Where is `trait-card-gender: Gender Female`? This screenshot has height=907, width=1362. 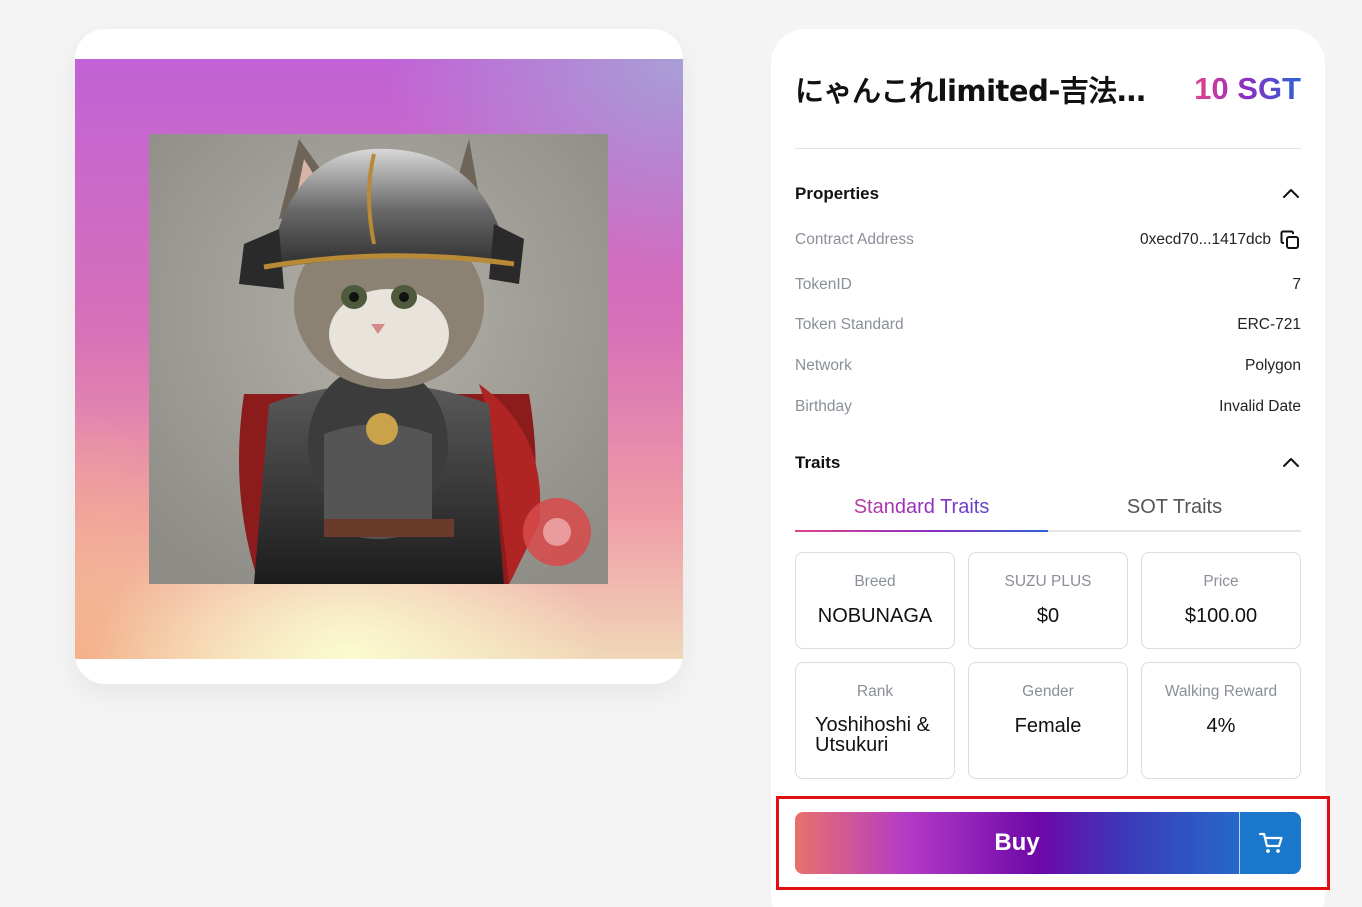 trait-card-gender: Gender Female is located at coordinates (1048, 720).